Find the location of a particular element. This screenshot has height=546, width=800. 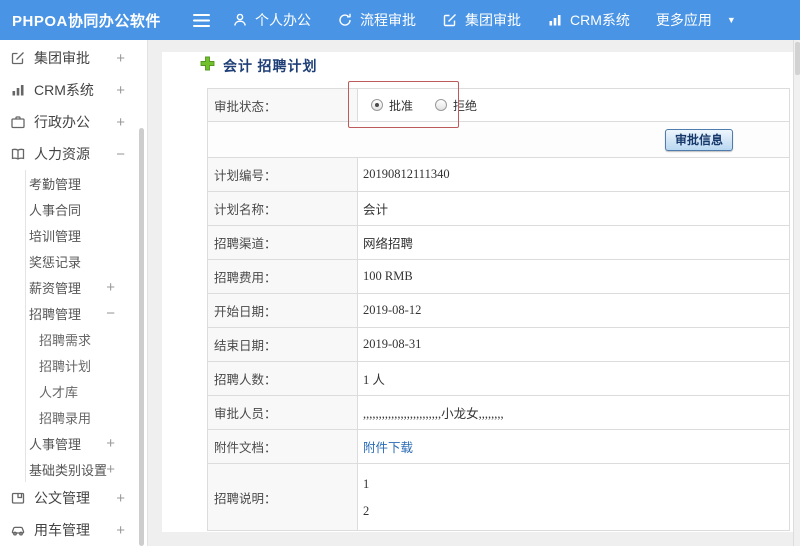

sidebar-item-recruit-hire: 招聘录用 is located at coordinates (86, 417).